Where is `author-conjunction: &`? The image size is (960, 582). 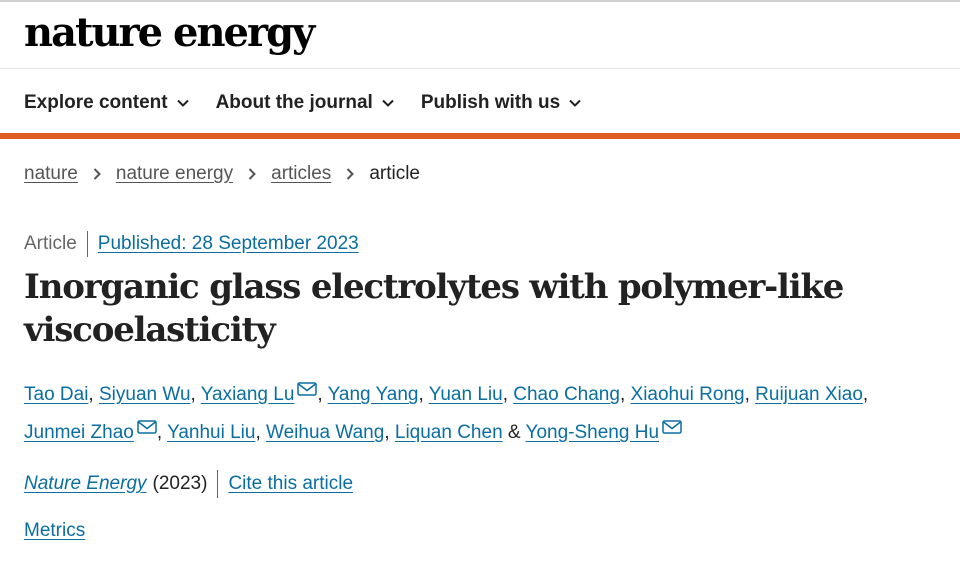
author-conjunction: & is located at coordinates (514, 432).